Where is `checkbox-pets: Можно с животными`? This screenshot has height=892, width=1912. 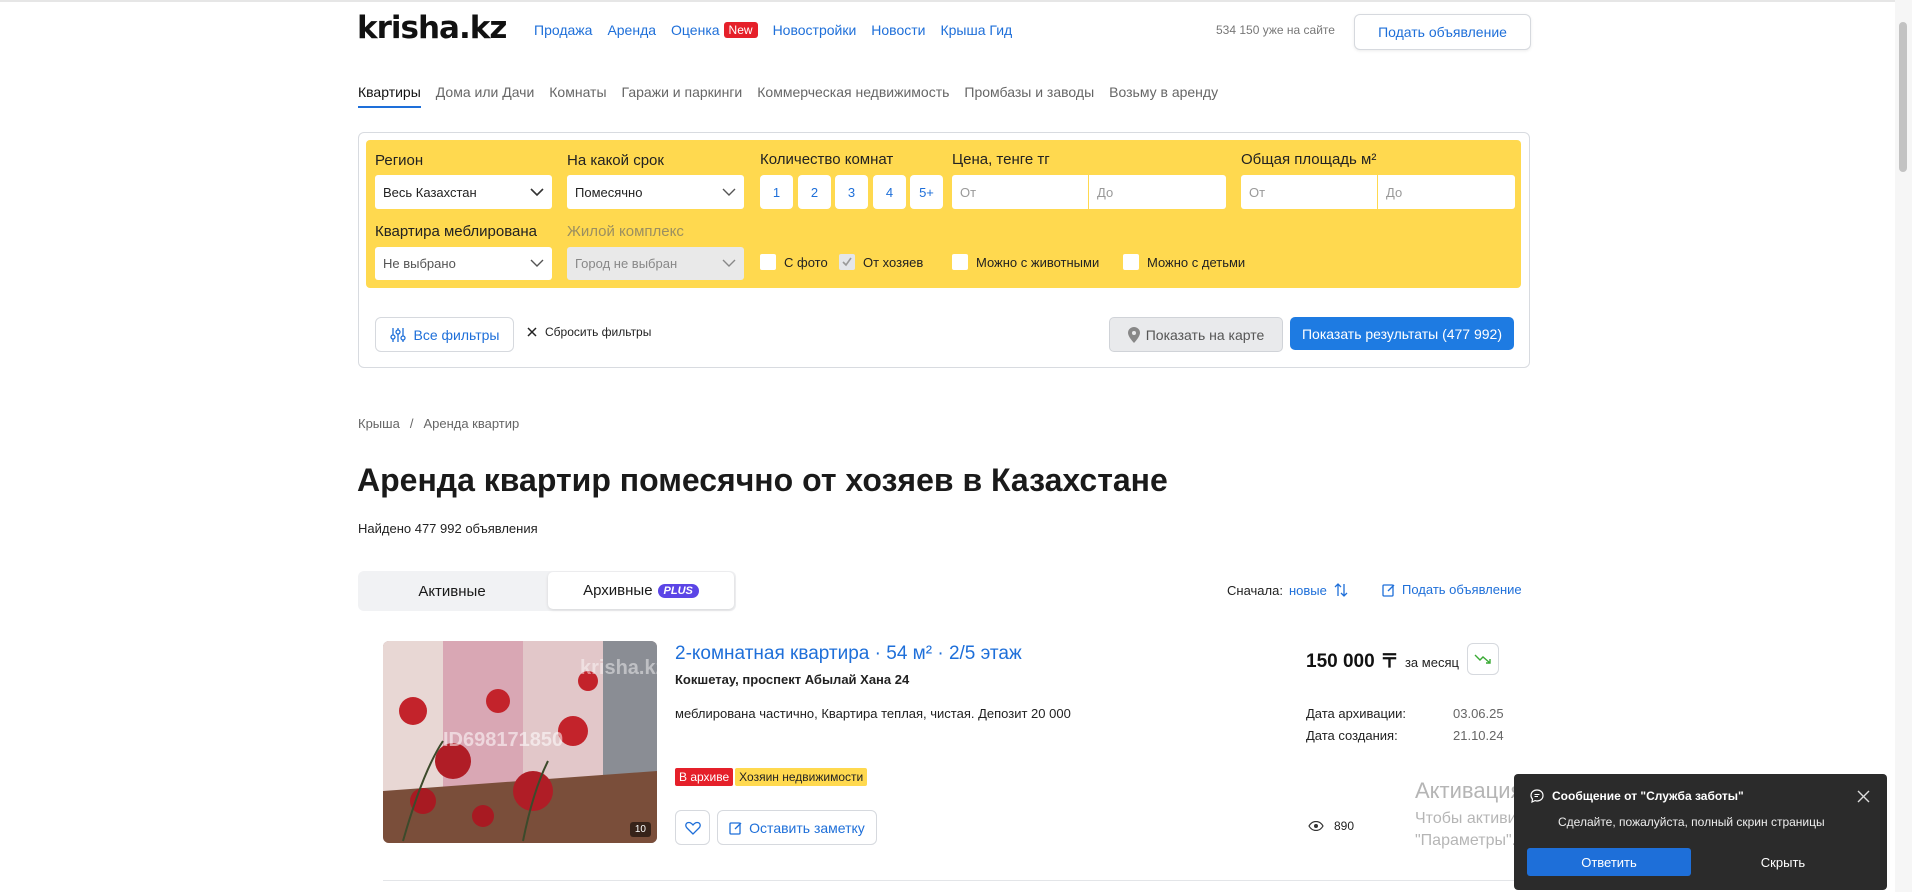
checkbox-pets: Можно с животными is located at coordinates (1025, 262).